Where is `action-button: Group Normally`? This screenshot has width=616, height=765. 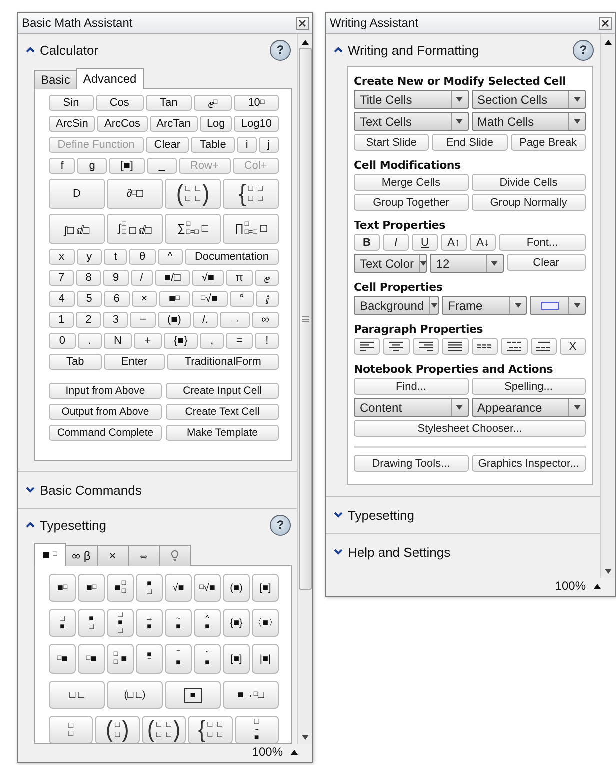 action-button: Group Normally is located at coordinates (529, 202).